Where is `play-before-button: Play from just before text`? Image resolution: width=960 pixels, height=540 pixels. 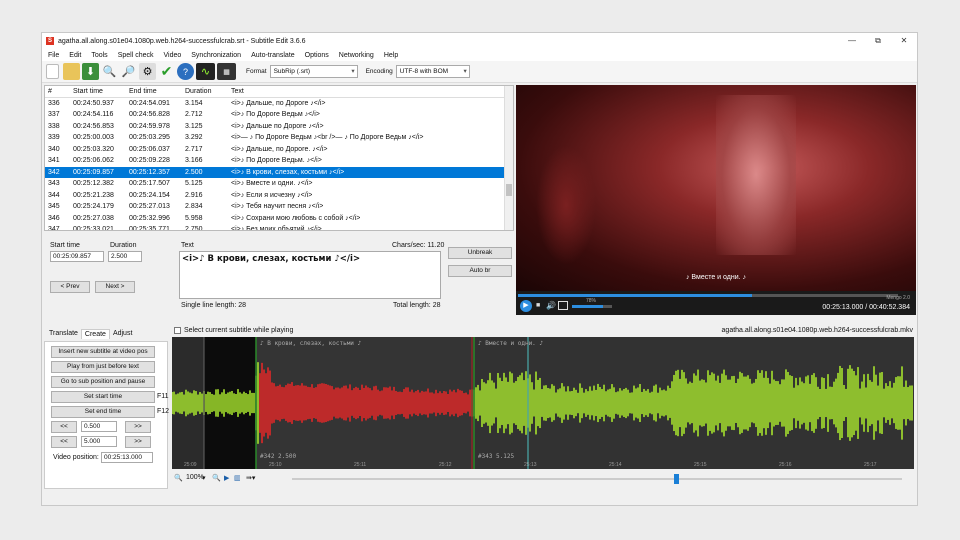 play-before-button: Play from just before text is located at coordinates (103, 367).